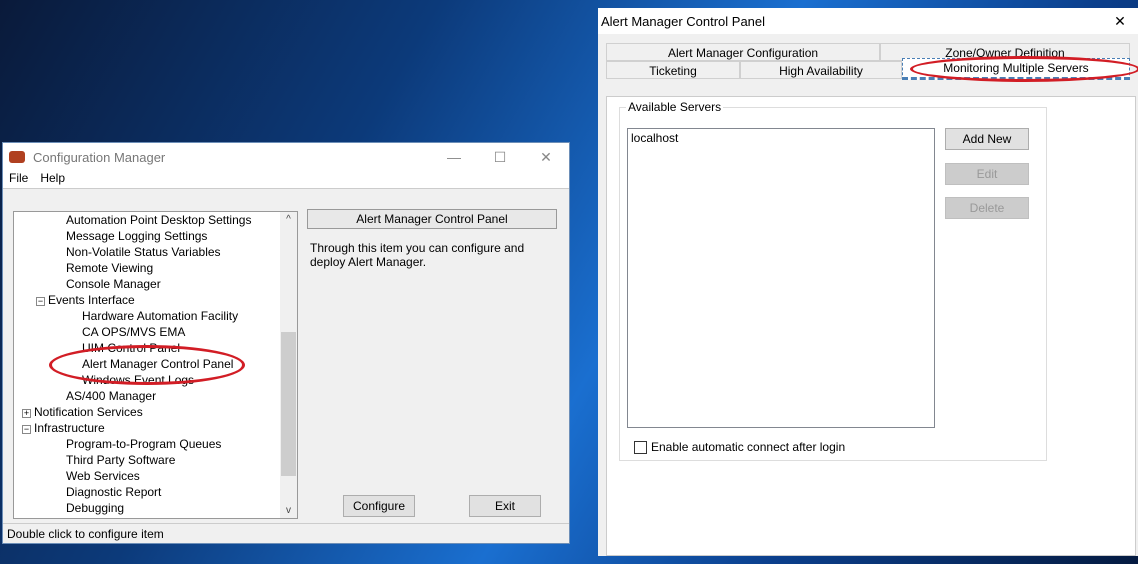 The height and width of the screenshot is (564, 1138). I want to click on minimize-button: —, so click(454, 157).